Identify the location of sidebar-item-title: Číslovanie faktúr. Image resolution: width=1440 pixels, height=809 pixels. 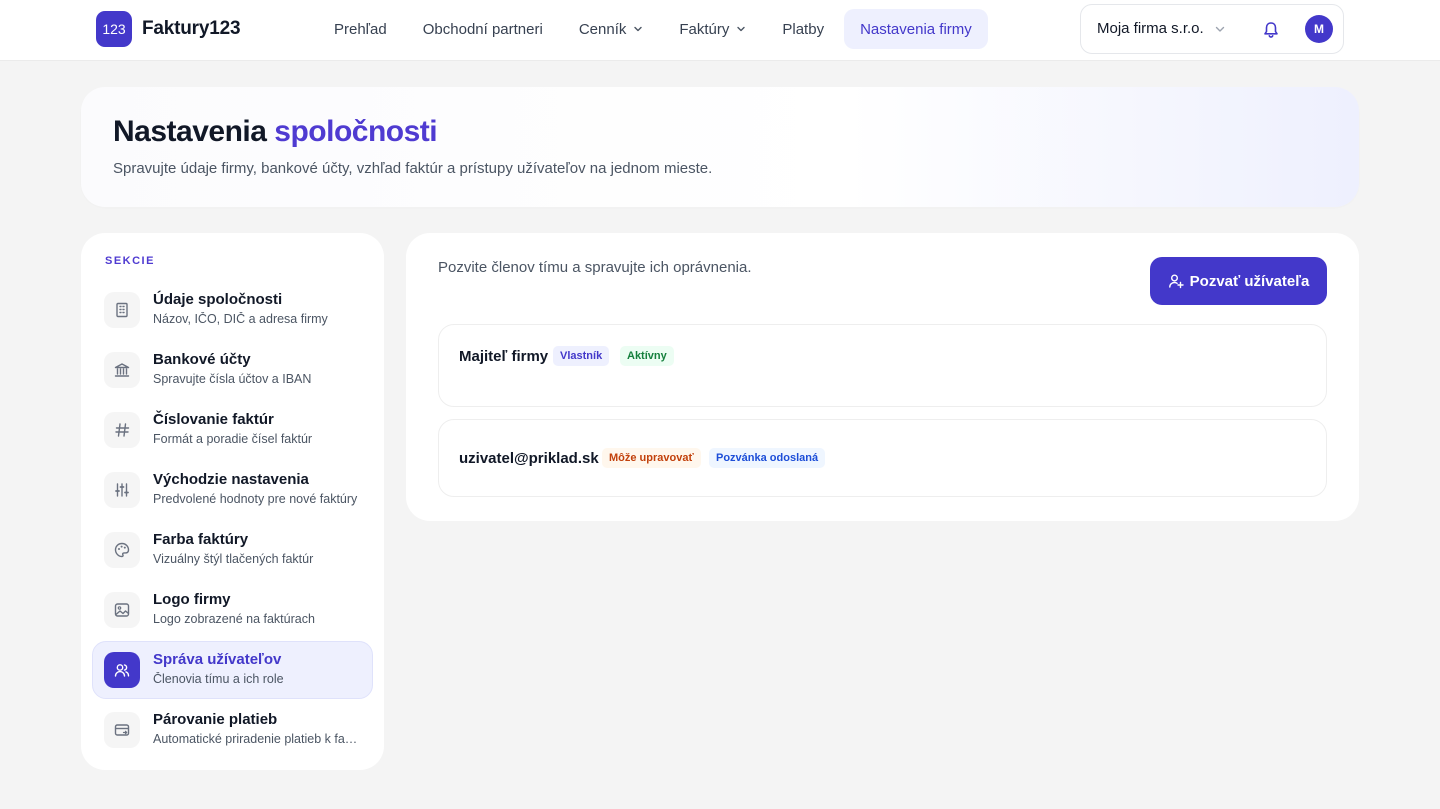
(213, 419).